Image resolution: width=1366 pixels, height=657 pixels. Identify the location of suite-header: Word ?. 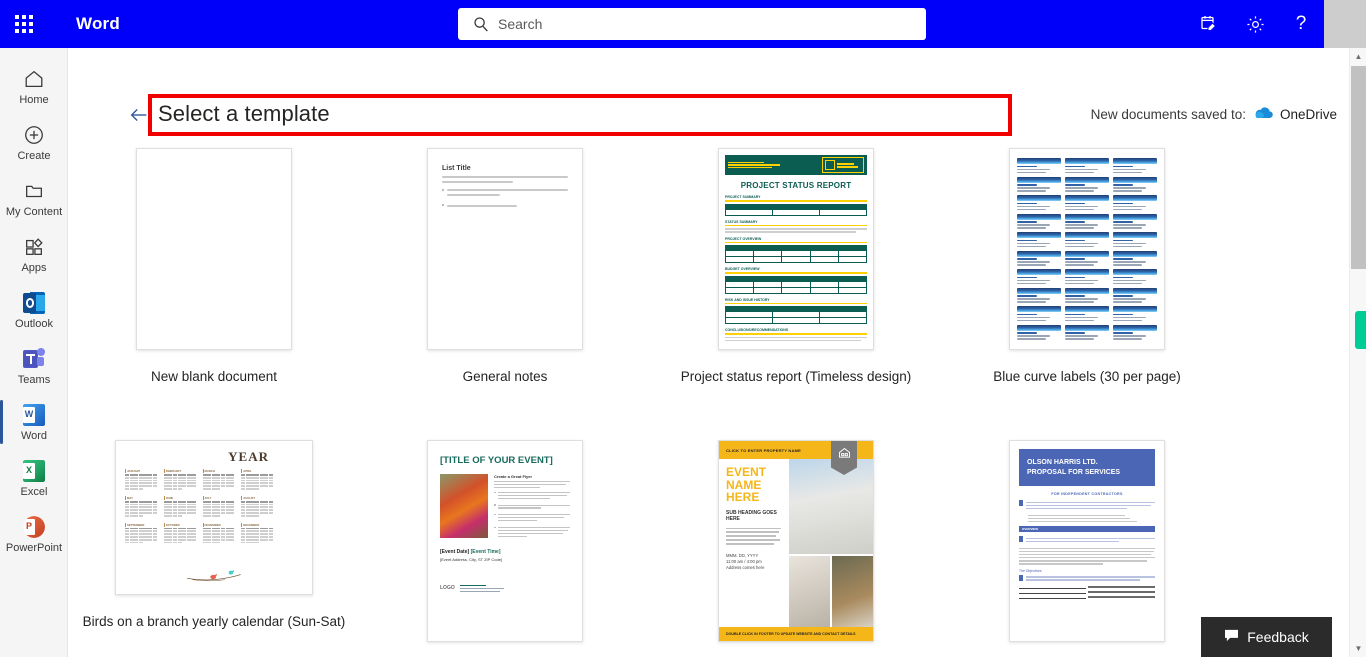
(683, 24).